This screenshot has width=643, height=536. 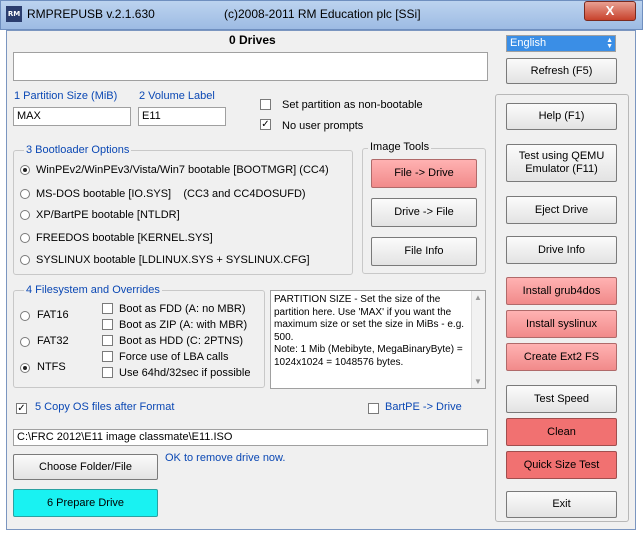 What do you see at coordinates (323, 126) in the screenshot?
I see `no-prompts-label: No user prompts` at bounding box center [323, 126].